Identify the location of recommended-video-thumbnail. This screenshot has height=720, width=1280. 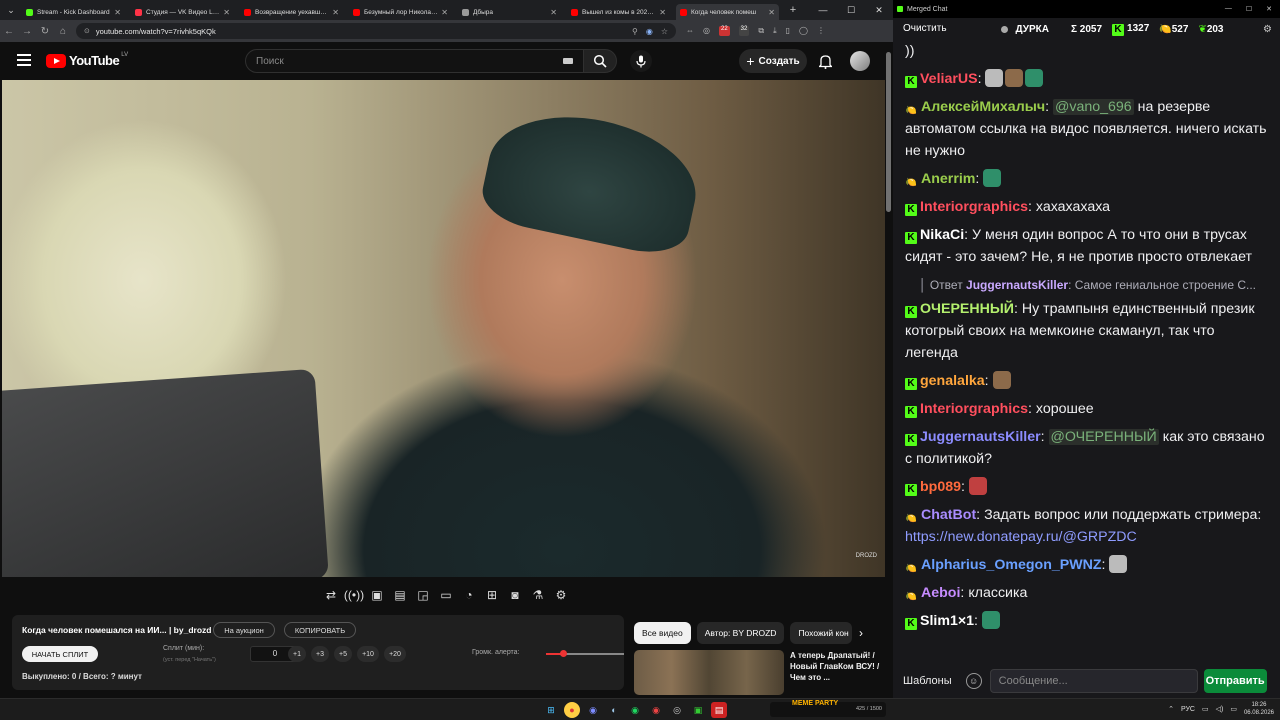
(709, 672).